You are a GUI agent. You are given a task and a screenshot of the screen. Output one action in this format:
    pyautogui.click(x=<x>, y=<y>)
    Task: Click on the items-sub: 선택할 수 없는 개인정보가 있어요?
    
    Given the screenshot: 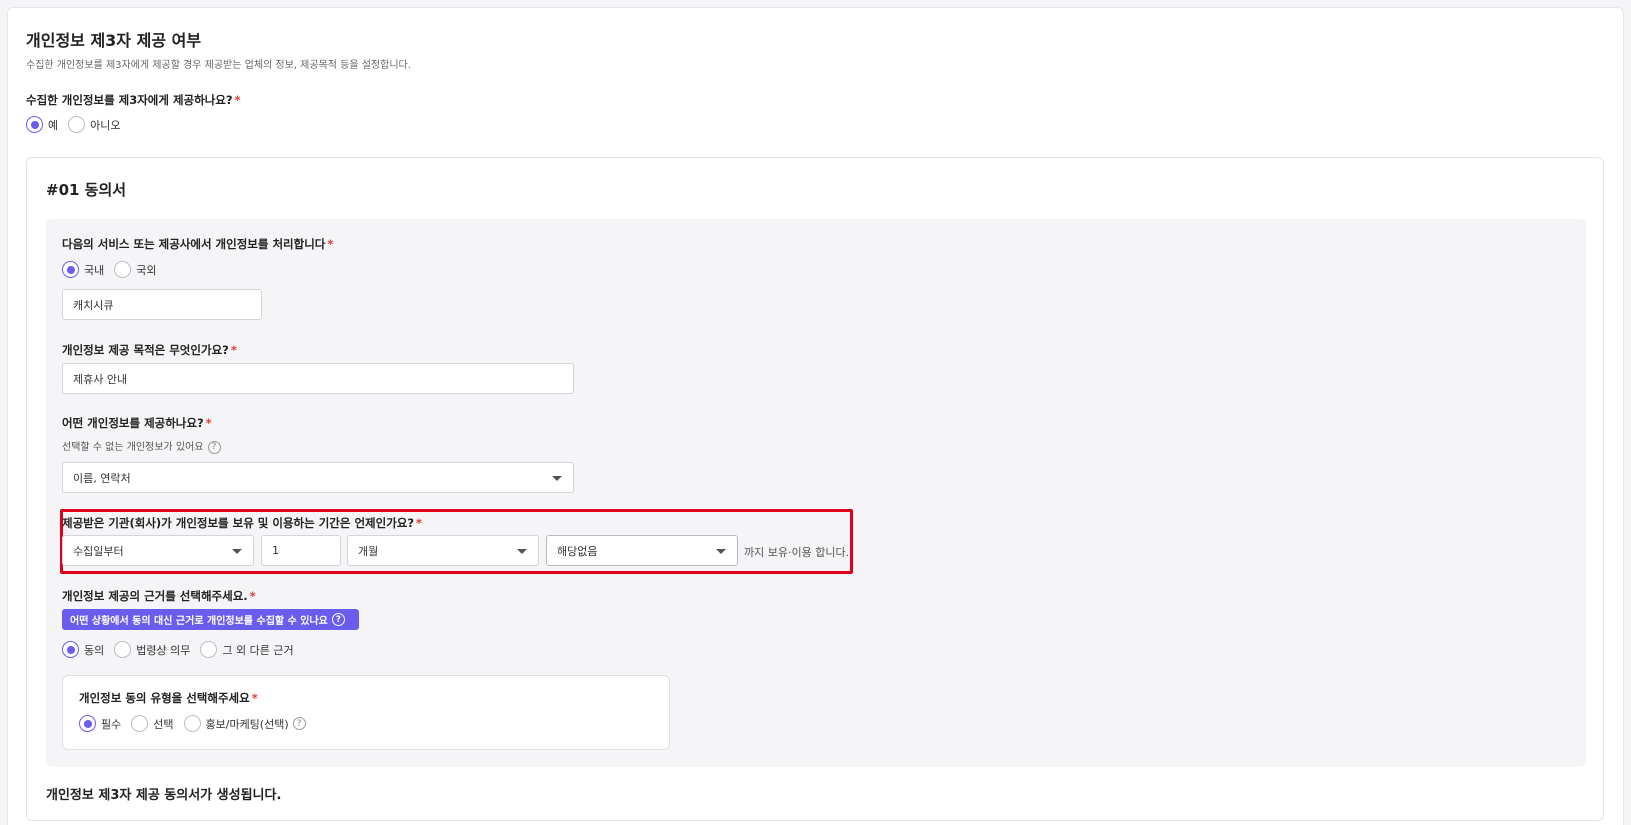 What is the action you would take?
    pyautogui.click(x=141, y=446)
    